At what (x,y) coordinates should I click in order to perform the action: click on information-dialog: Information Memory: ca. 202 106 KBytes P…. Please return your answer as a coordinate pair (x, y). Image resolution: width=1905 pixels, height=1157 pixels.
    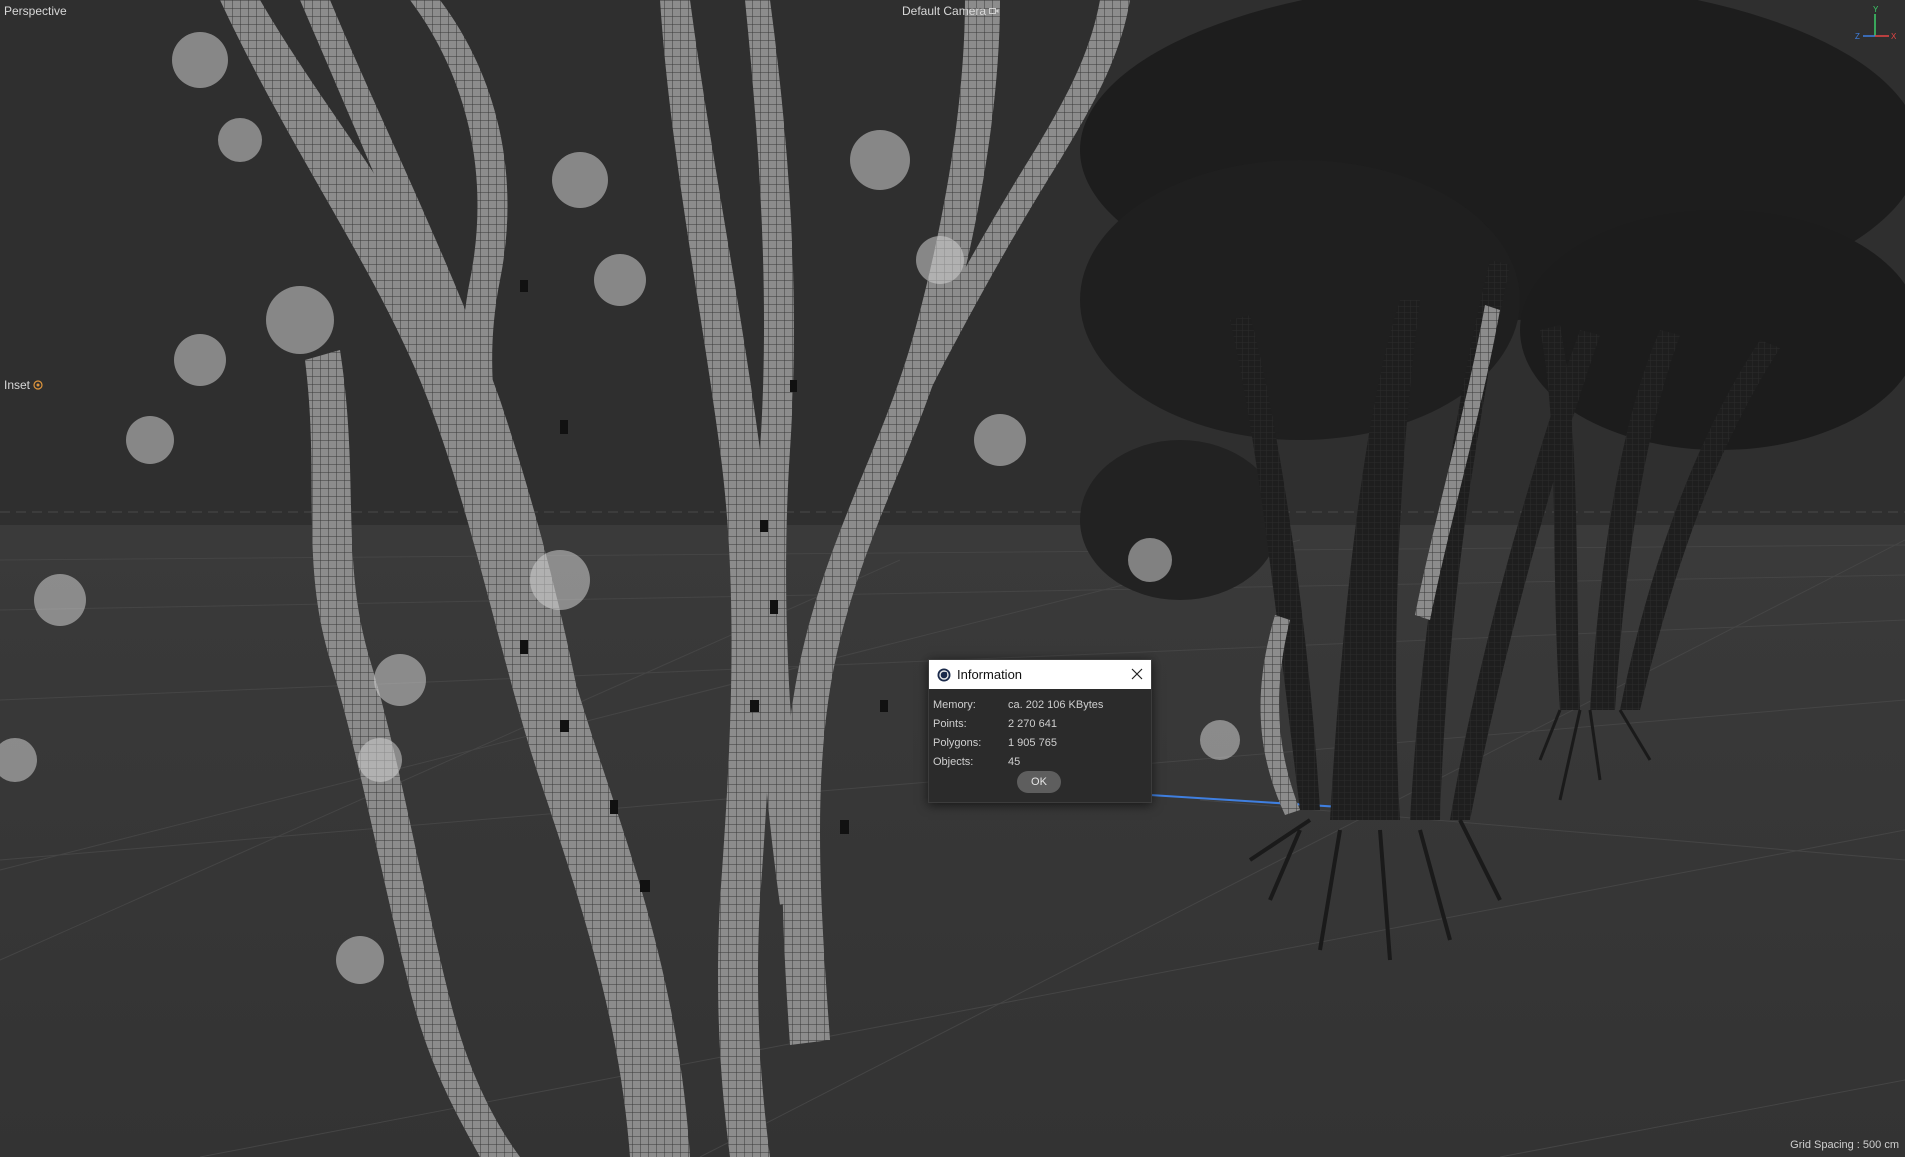
    Looking at the image, I should click on (1040, 731).